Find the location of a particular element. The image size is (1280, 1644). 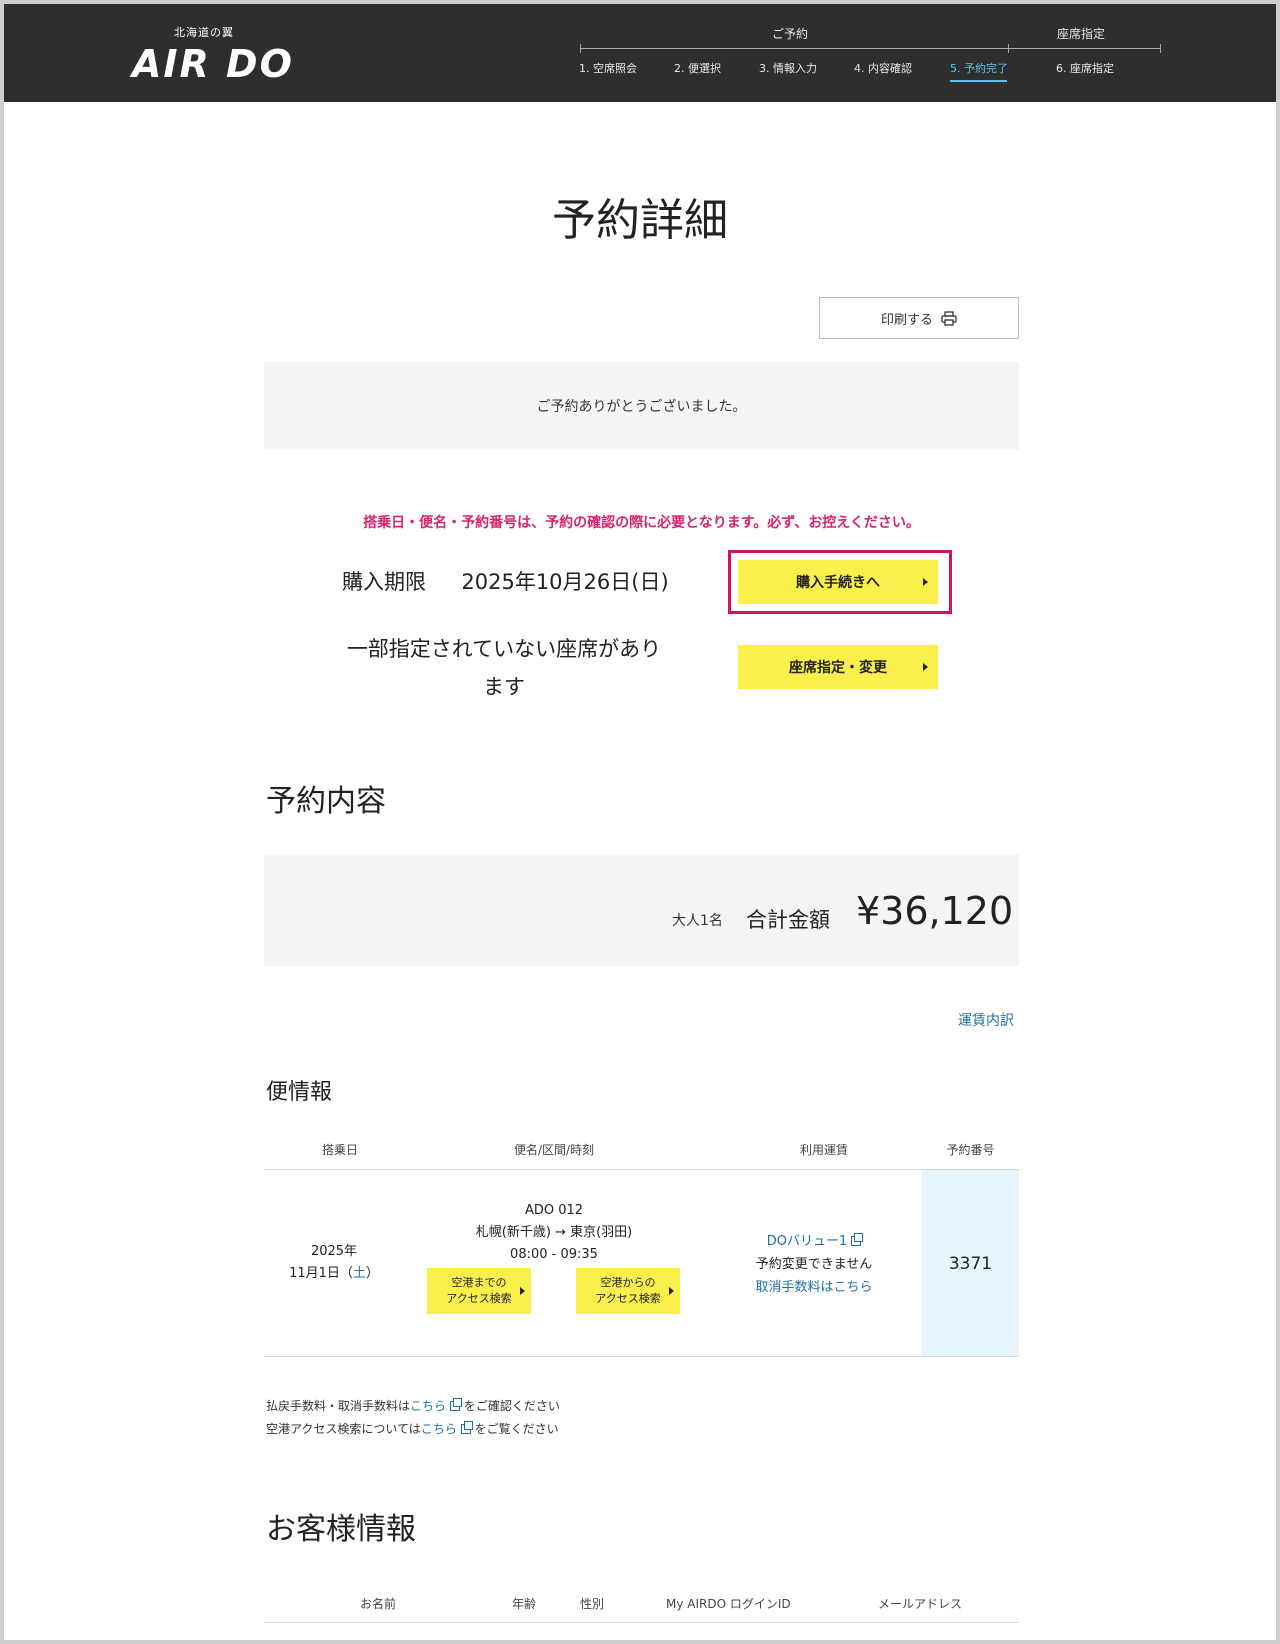

col-header-flight: 便名/区間/時刻 is located at coordinates (554, 1150).